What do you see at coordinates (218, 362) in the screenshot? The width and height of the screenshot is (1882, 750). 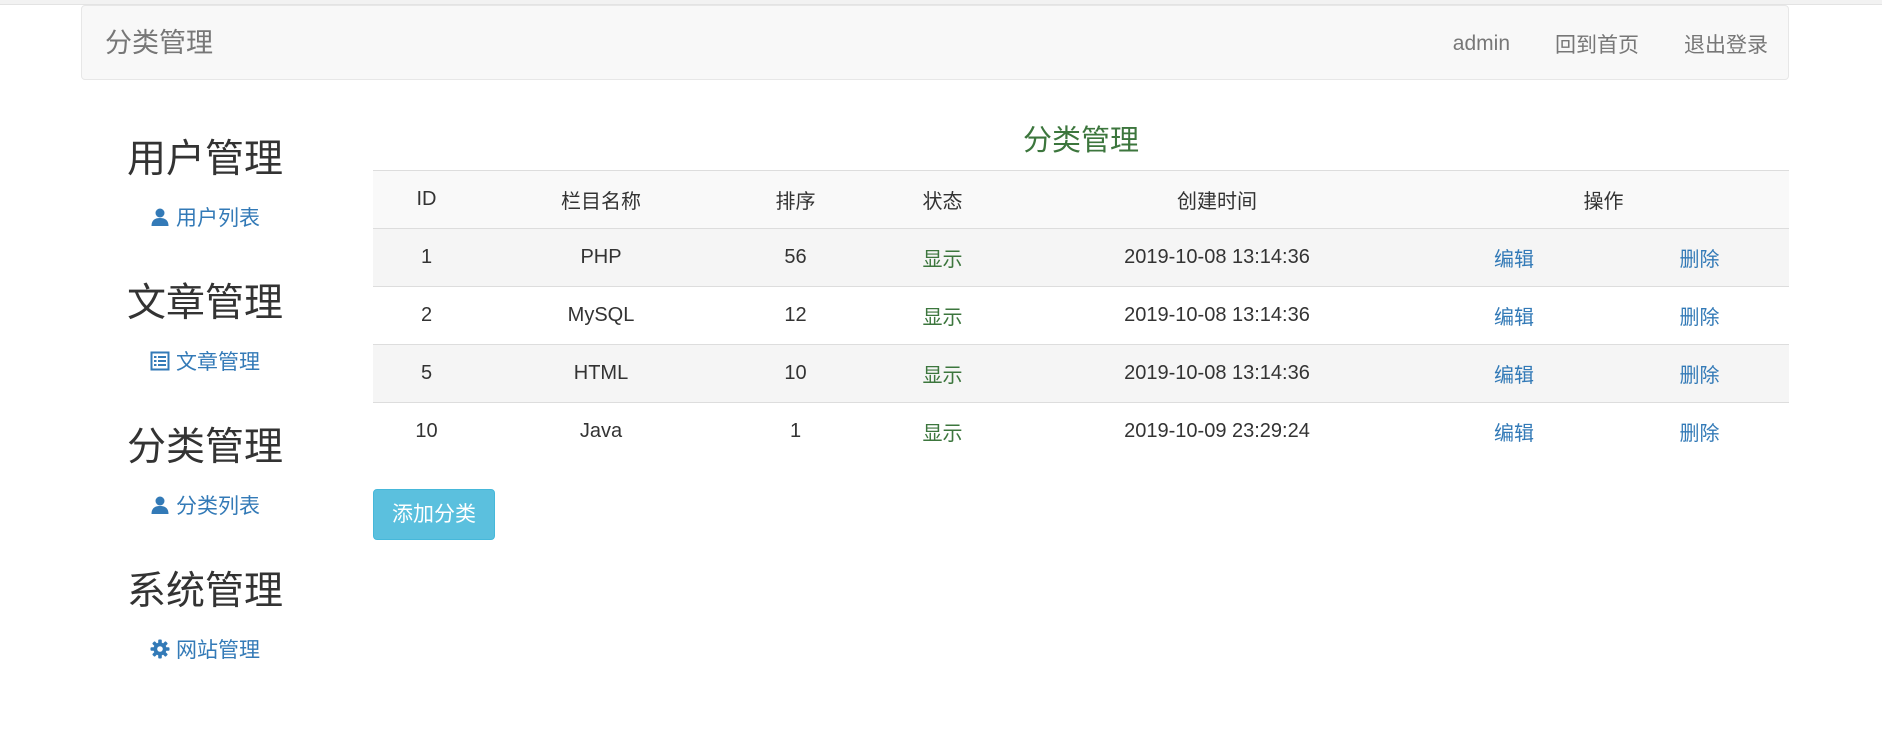 I see `sidebar-item-label: 文章管理` at bounding box center [218, 362].